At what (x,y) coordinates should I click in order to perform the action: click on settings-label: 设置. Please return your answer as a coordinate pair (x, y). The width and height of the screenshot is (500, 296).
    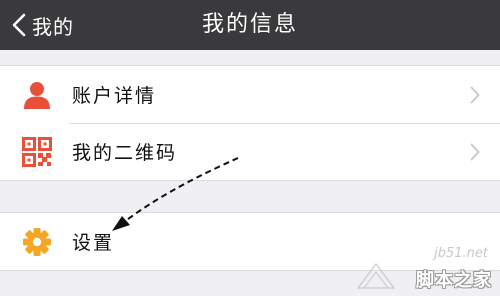
    Looking at the image, I should click on (93, 243).